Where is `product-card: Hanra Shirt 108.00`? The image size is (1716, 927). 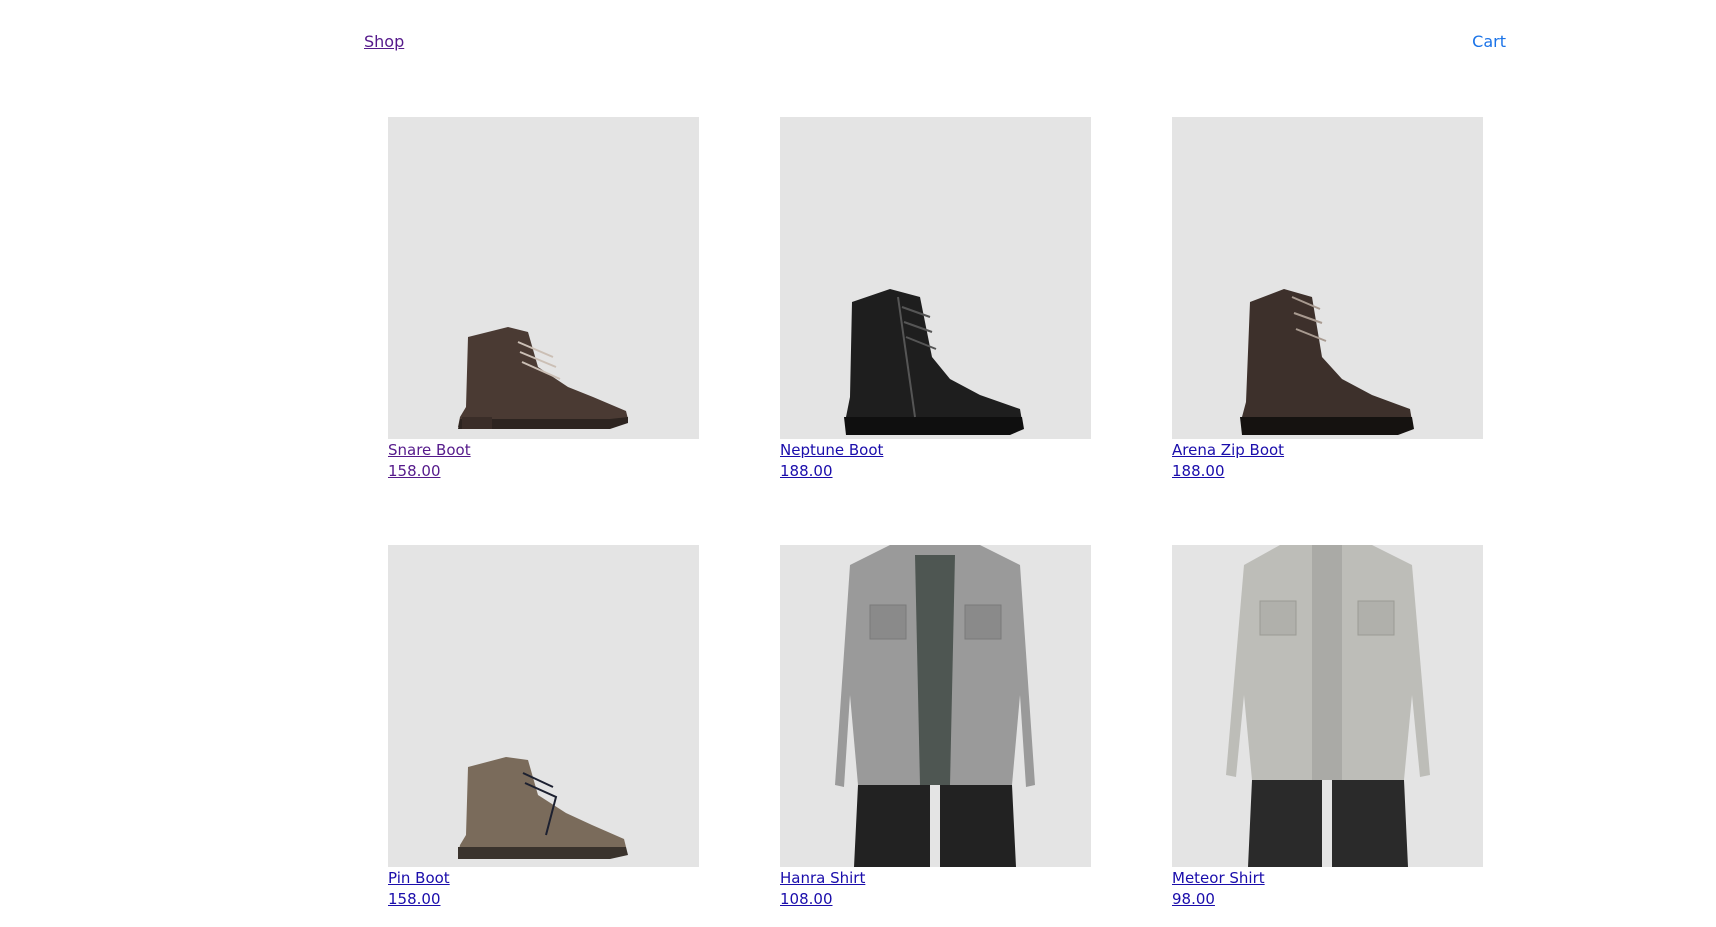
product-card: Hanra Shirt 108.00 is located at coordinates (935, 732).